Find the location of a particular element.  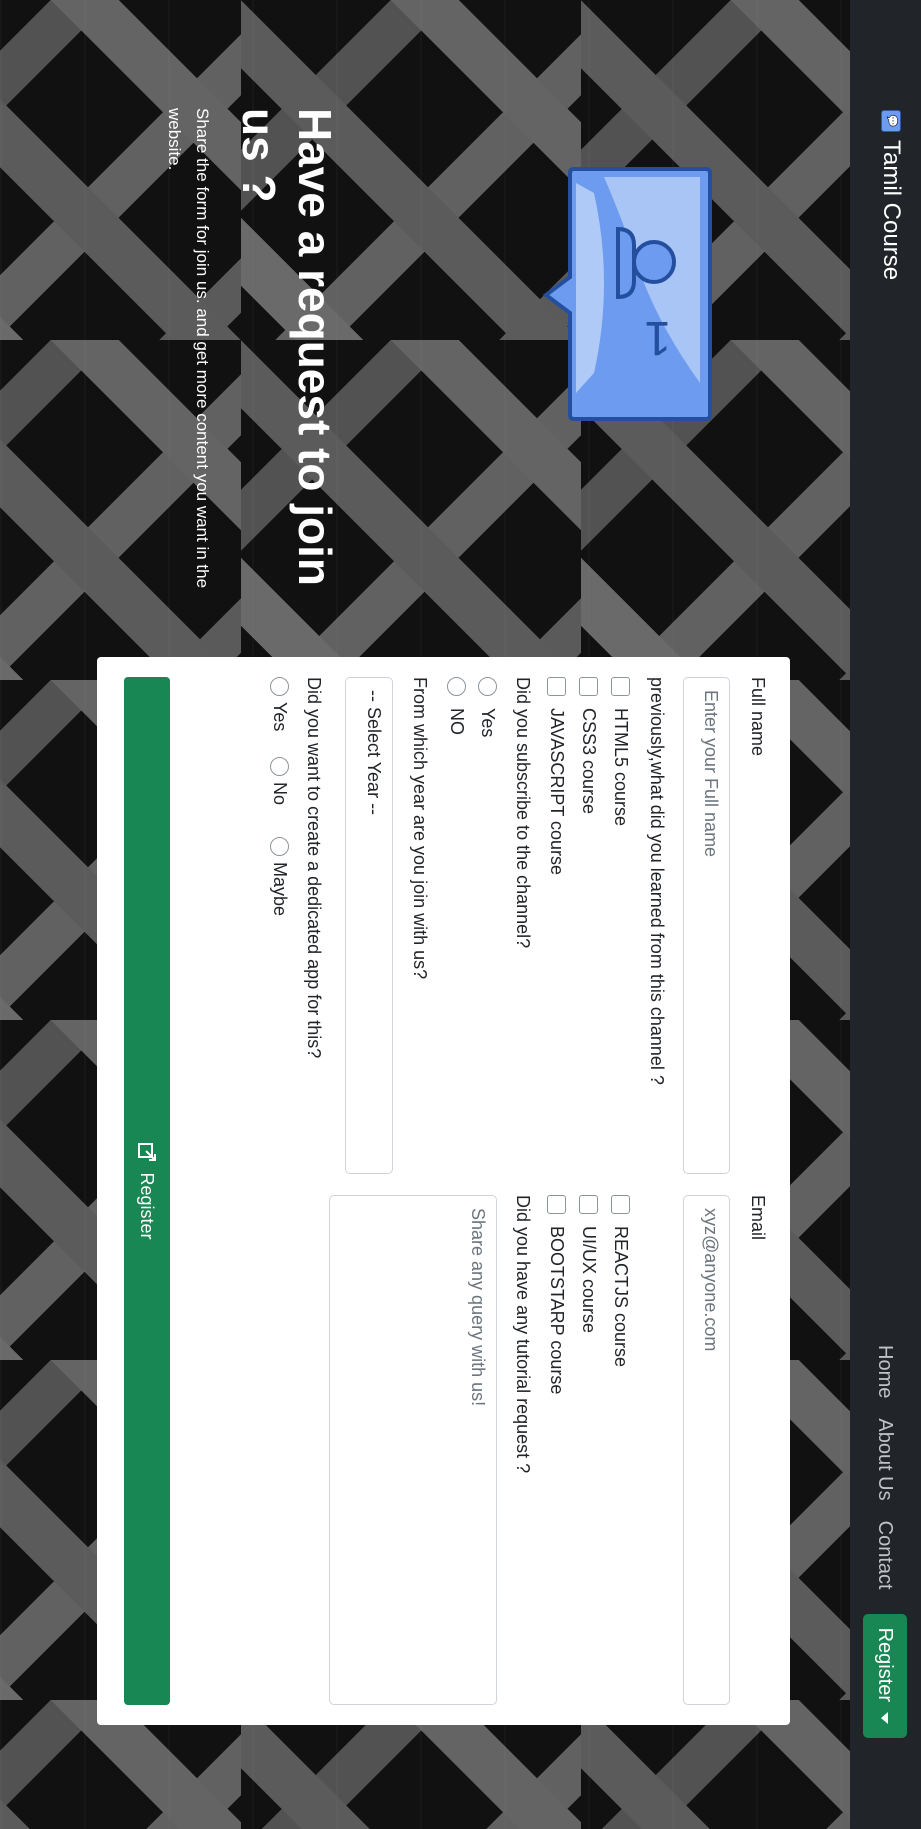

nav-link-contact: Contact is located at coordinates (885, 1555).